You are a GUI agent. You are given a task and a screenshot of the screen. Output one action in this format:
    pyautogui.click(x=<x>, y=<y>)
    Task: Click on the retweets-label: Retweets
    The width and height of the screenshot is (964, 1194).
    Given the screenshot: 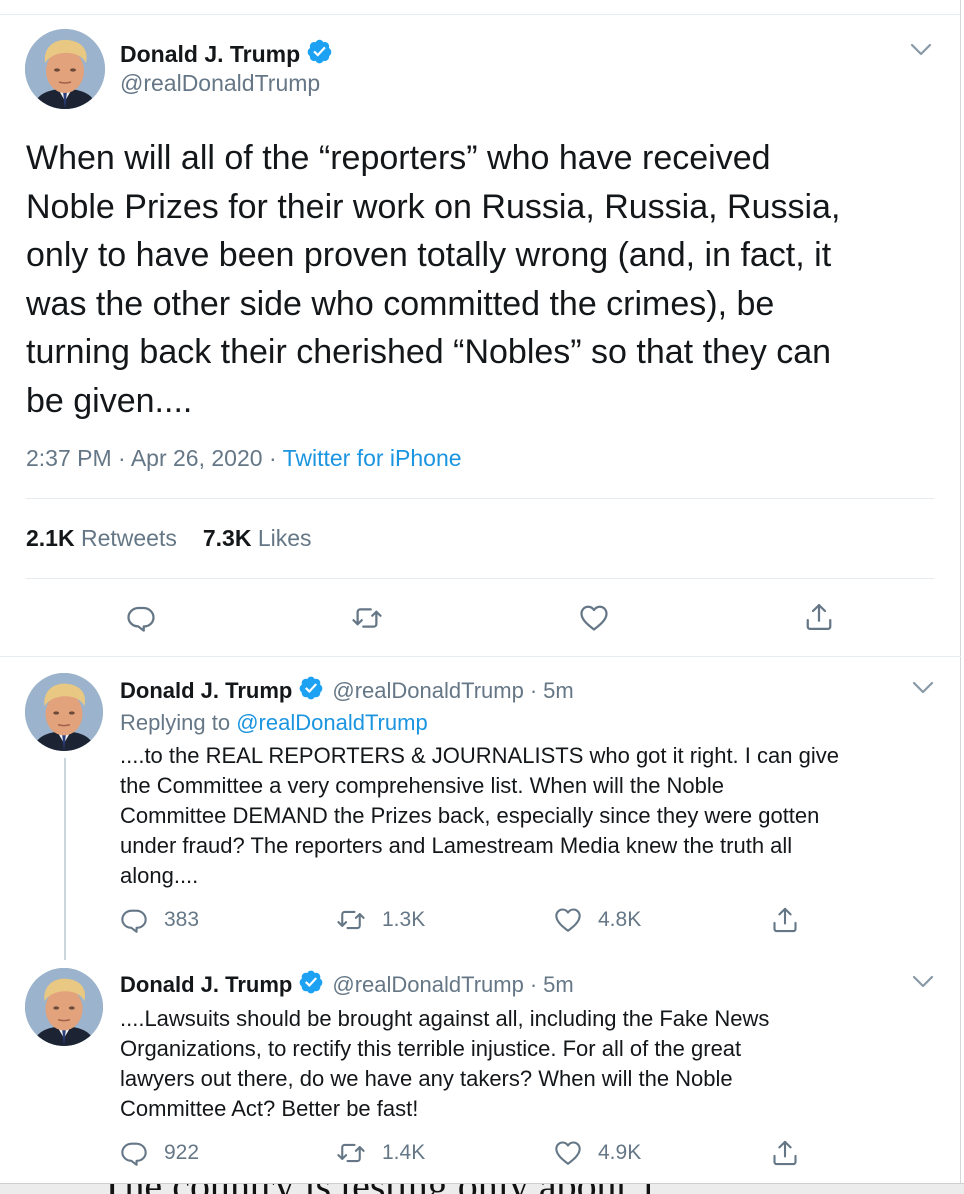 What is the action you would take?
    pyautogui.click(x=128, y=538)
    